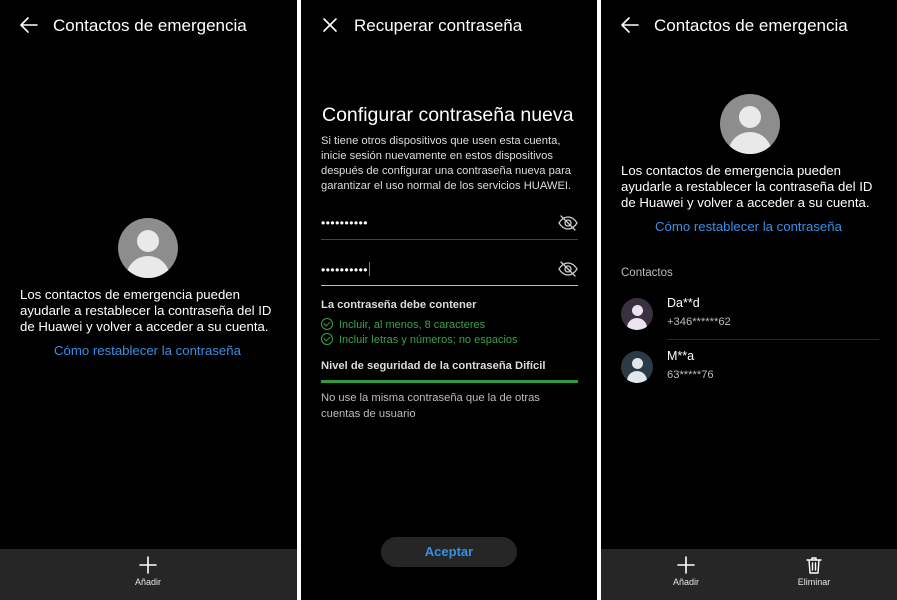 The image size is (897, 600). What do you see at coordinates (690, 375) in the screenshot?
I see `contact-phone: 63*****76` at bounding box center [690, 375].